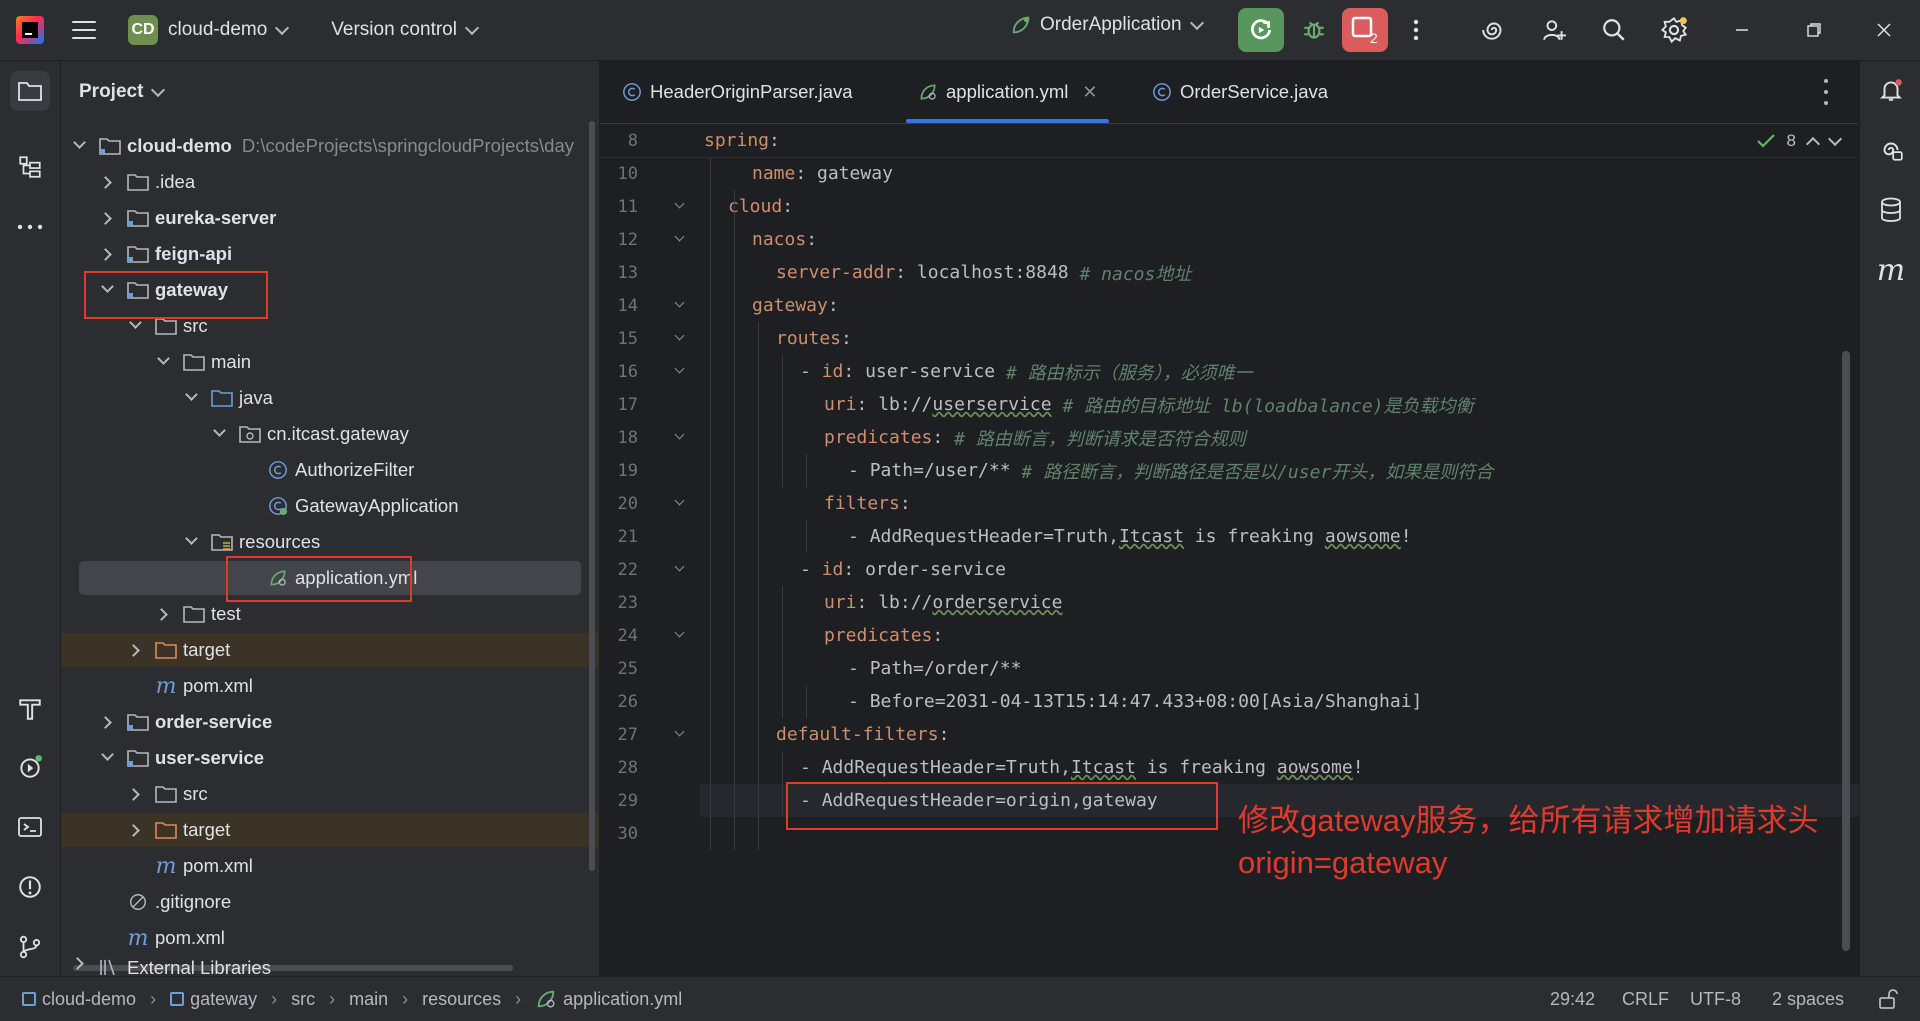 This screenshot has height=1021, width=1920. Describe the element at coordinates (330, 614) in the screenshot. I see `tree-item-test: test` at that location.